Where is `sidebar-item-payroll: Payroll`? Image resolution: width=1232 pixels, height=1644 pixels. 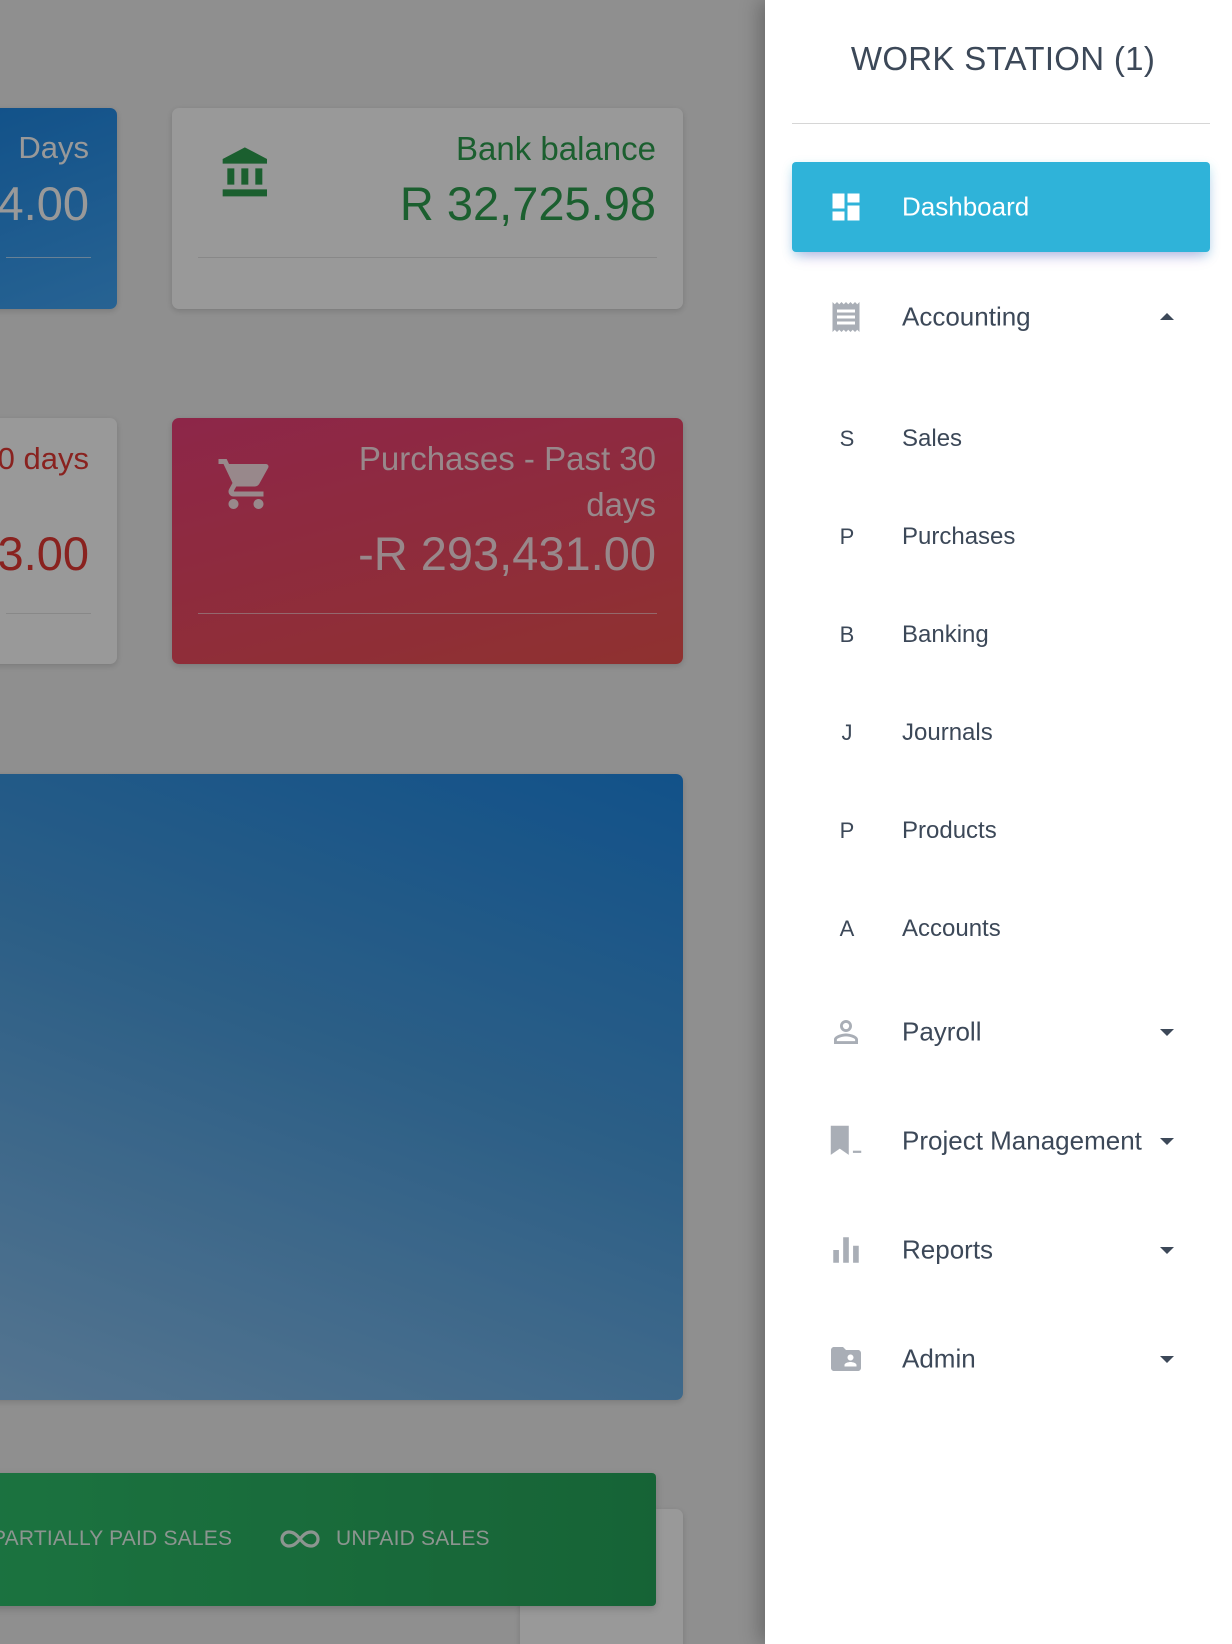 sidebar-item-payroll: Payroll is located at coordinates (1001, 1032).